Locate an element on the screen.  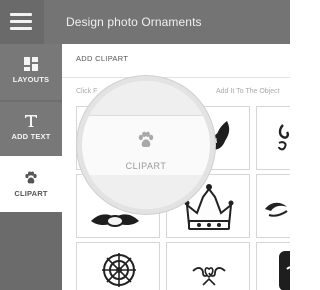
page-title: Design photo Ornaments is located at coordinates (134, 22).